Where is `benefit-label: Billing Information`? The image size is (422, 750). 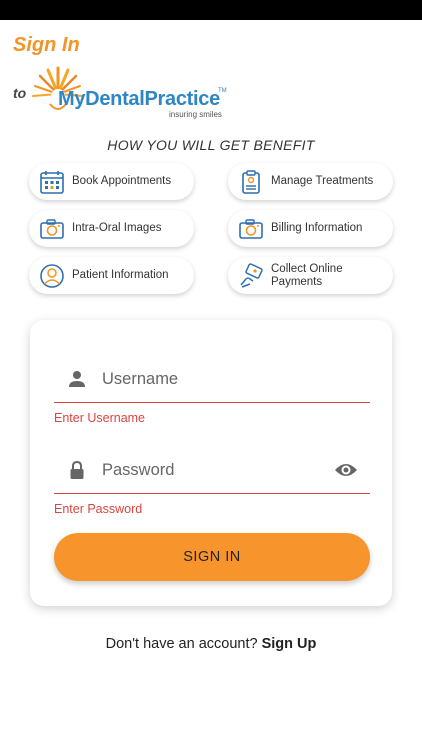 benefit-label: Billing Information is located at coordinates (317, 228).